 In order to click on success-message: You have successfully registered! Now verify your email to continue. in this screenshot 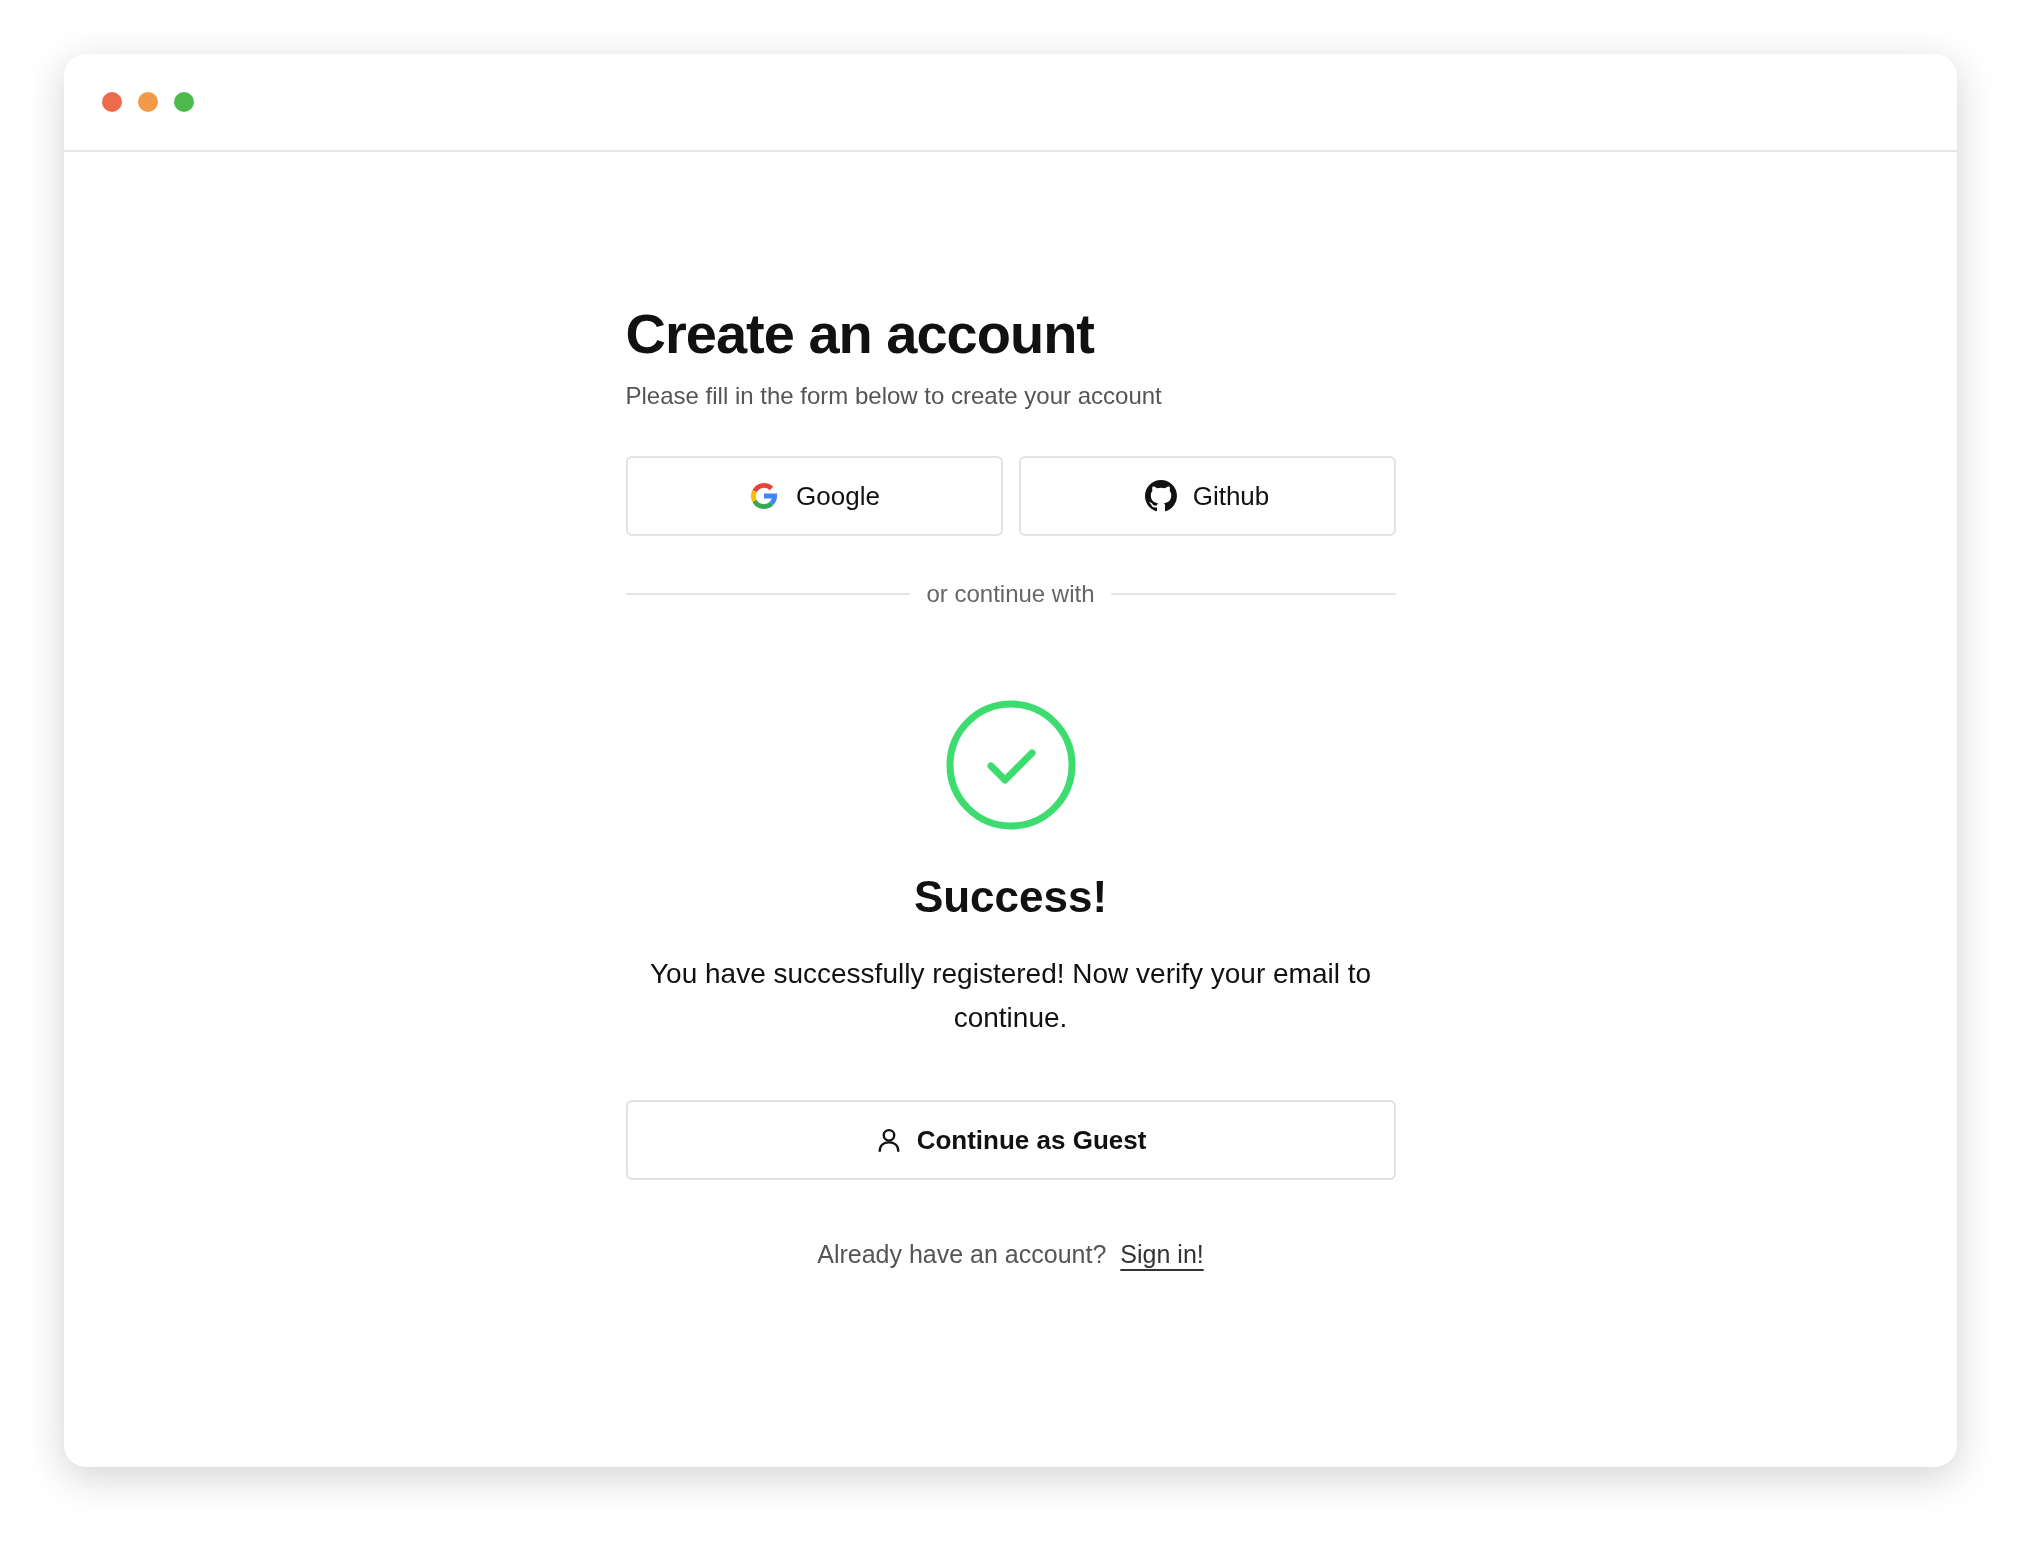, I will do `click(1010, 996)`.